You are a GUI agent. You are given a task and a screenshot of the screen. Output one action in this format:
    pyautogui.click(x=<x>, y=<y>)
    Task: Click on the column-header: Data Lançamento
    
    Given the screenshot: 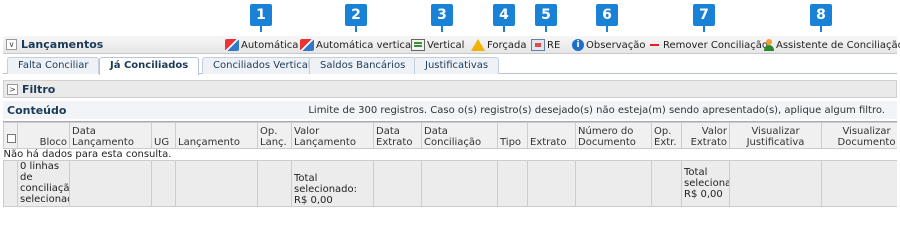 What is the action you would take?
    pyautogui.click(x=110, y=135)
    